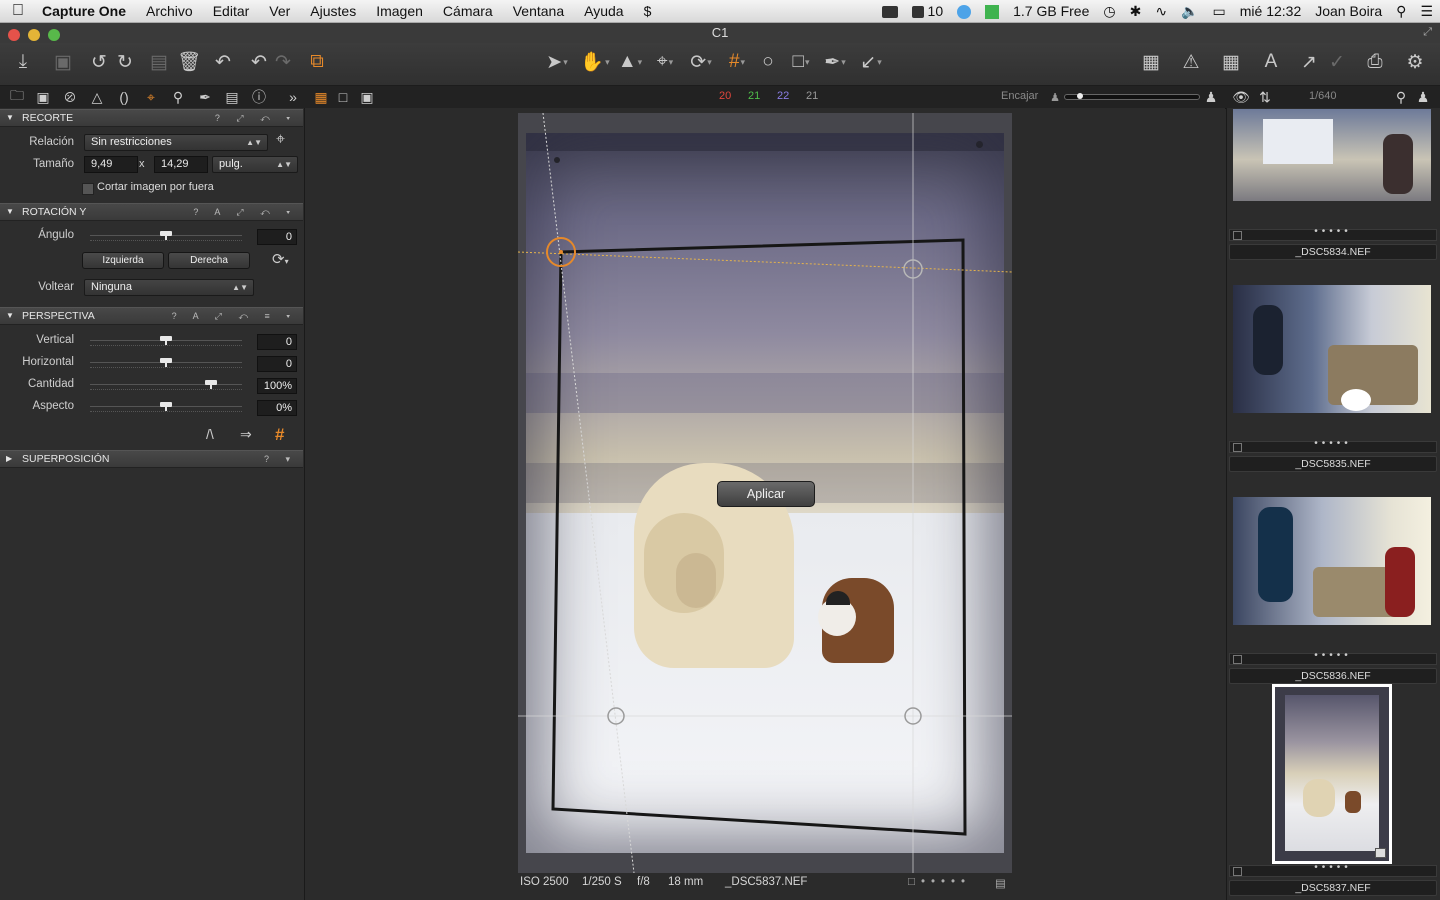  Describe the element at coordinates (939, 882) in the screenshot. I see `rating-dots: □•••••` at that location.